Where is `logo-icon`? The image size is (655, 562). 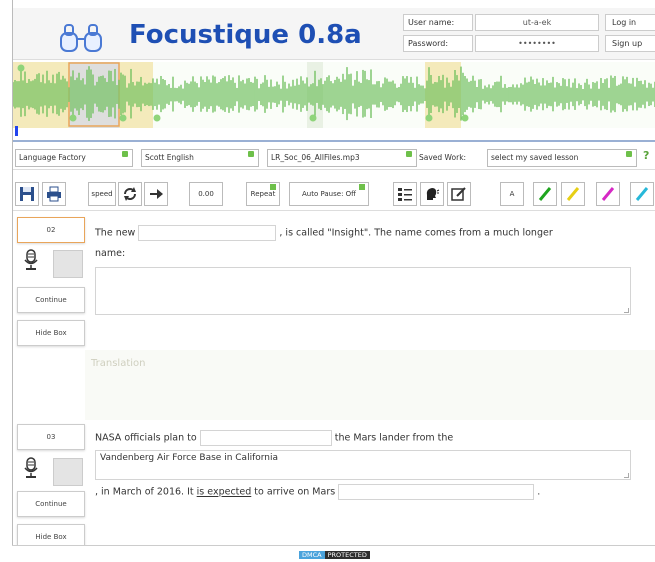
logo-icon is located at coordinates (81, 38).